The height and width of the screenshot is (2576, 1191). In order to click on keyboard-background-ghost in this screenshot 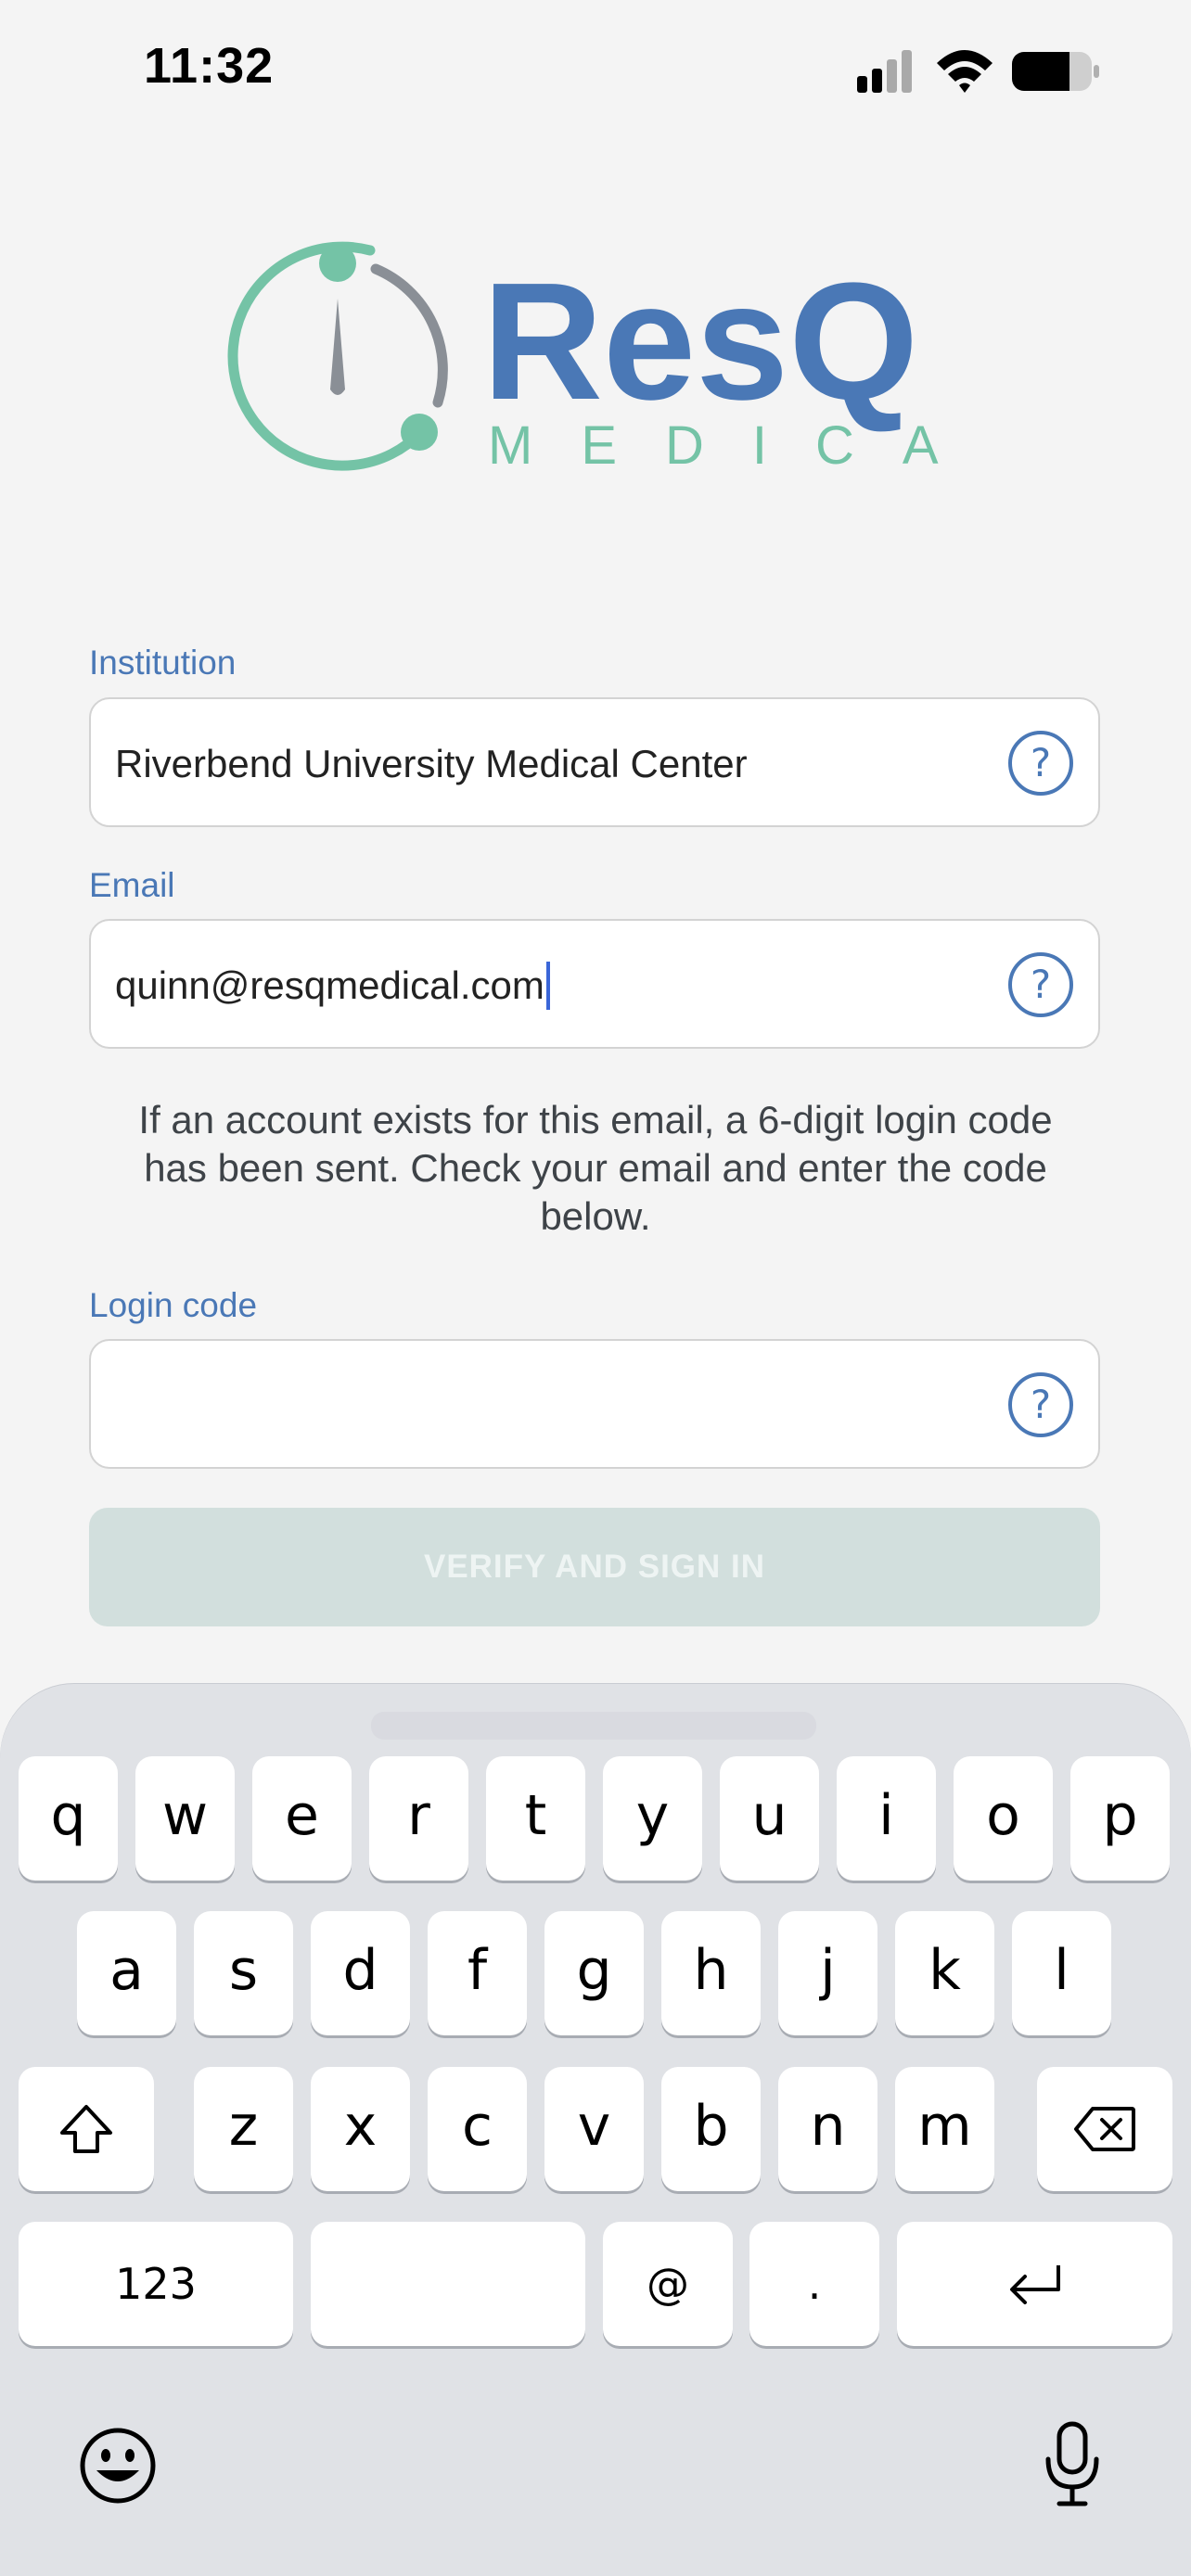, I will do `click(593, 1726)`.